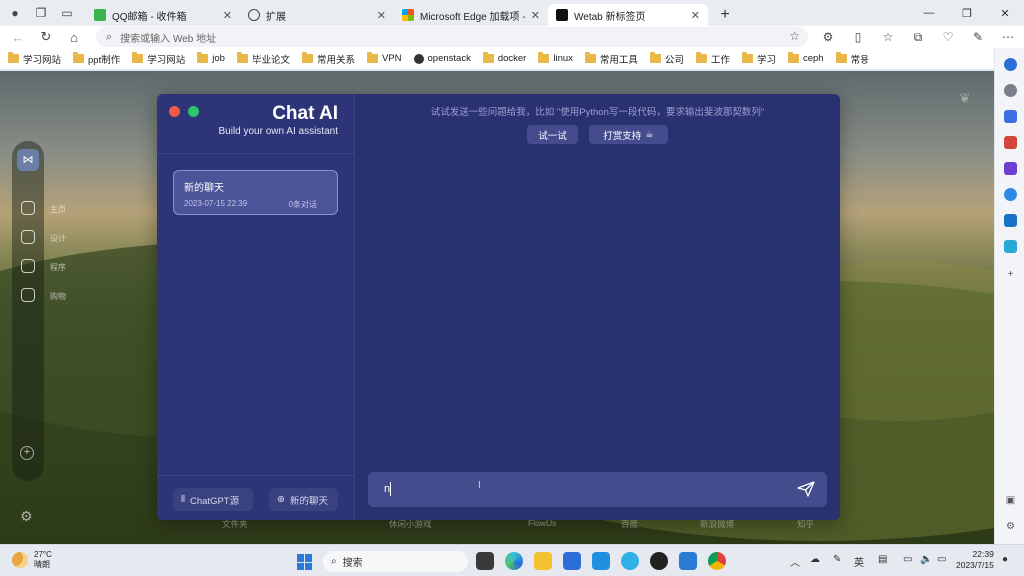 This screenshot has width=1024, height=576. Describe the element at coordinates (303, 499) in the screenshot. I see `new-chat-button: ⊕ 新的聊天` at that location.